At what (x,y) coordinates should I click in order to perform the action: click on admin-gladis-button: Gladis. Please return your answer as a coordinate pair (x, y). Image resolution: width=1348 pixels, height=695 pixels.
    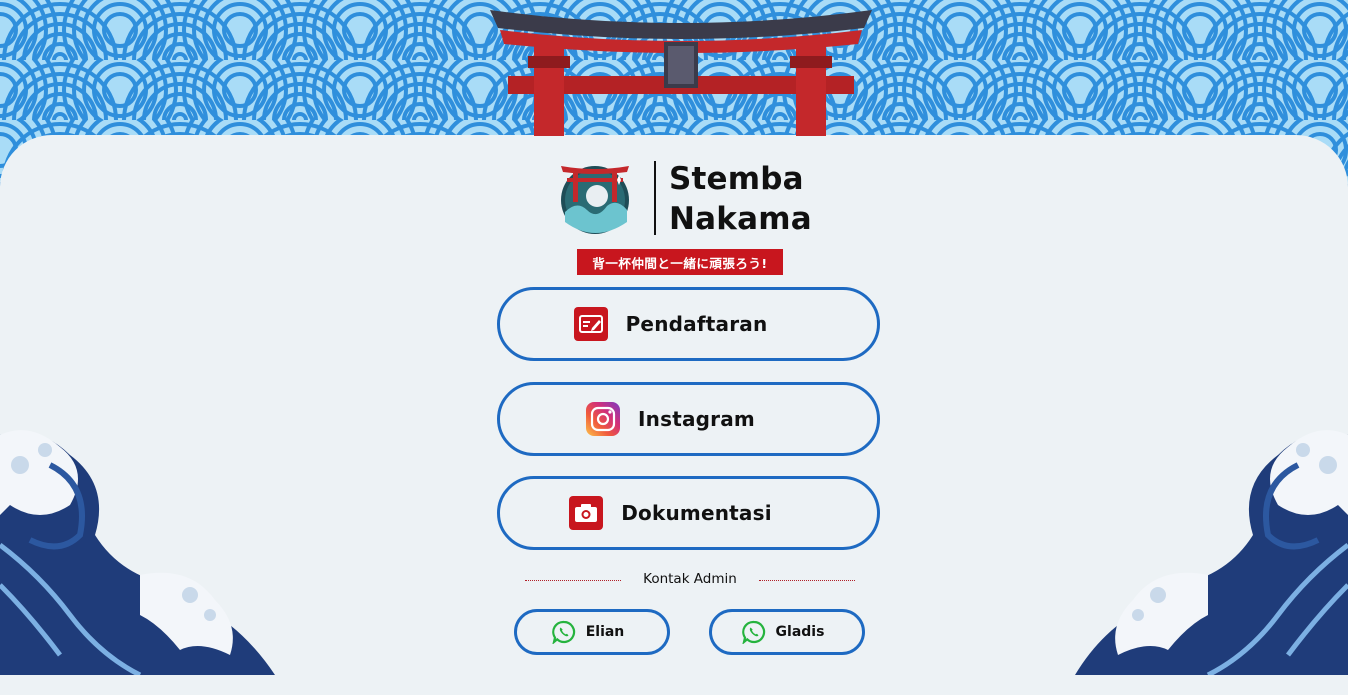
    Looking at the image, I should click on (787, 632).